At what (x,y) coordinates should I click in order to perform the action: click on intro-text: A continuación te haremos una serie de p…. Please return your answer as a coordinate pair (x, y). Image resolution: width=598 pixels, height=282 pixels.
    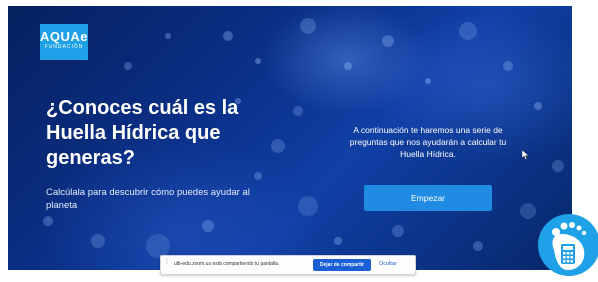
    Looking at the image, I should click on (428, 142).